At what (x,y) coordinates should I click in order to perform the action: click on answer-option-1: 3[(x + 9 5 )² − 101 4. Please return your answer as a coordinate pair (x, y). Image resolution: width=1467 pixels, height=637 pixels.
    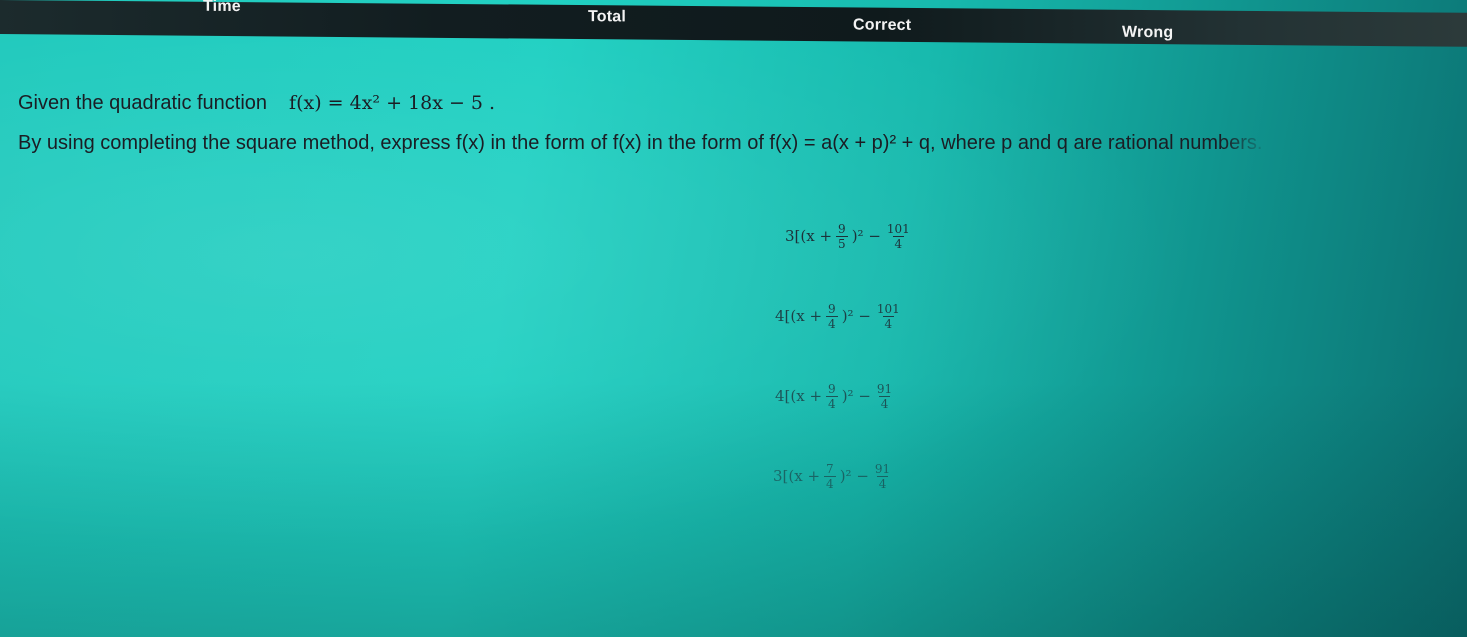
    Looking at the image, I should click on (895, 236).